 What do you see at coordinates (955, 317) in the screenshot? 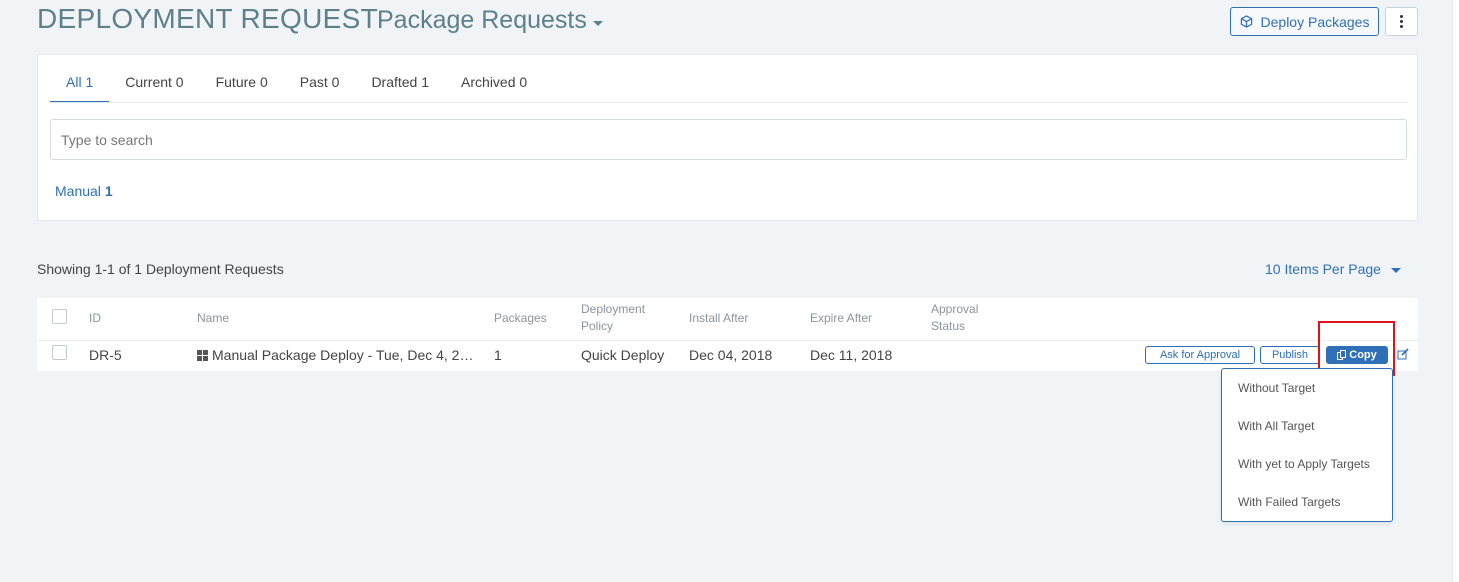
I see `header-approval-status: Approval Status` at bounding box center [955, 317].